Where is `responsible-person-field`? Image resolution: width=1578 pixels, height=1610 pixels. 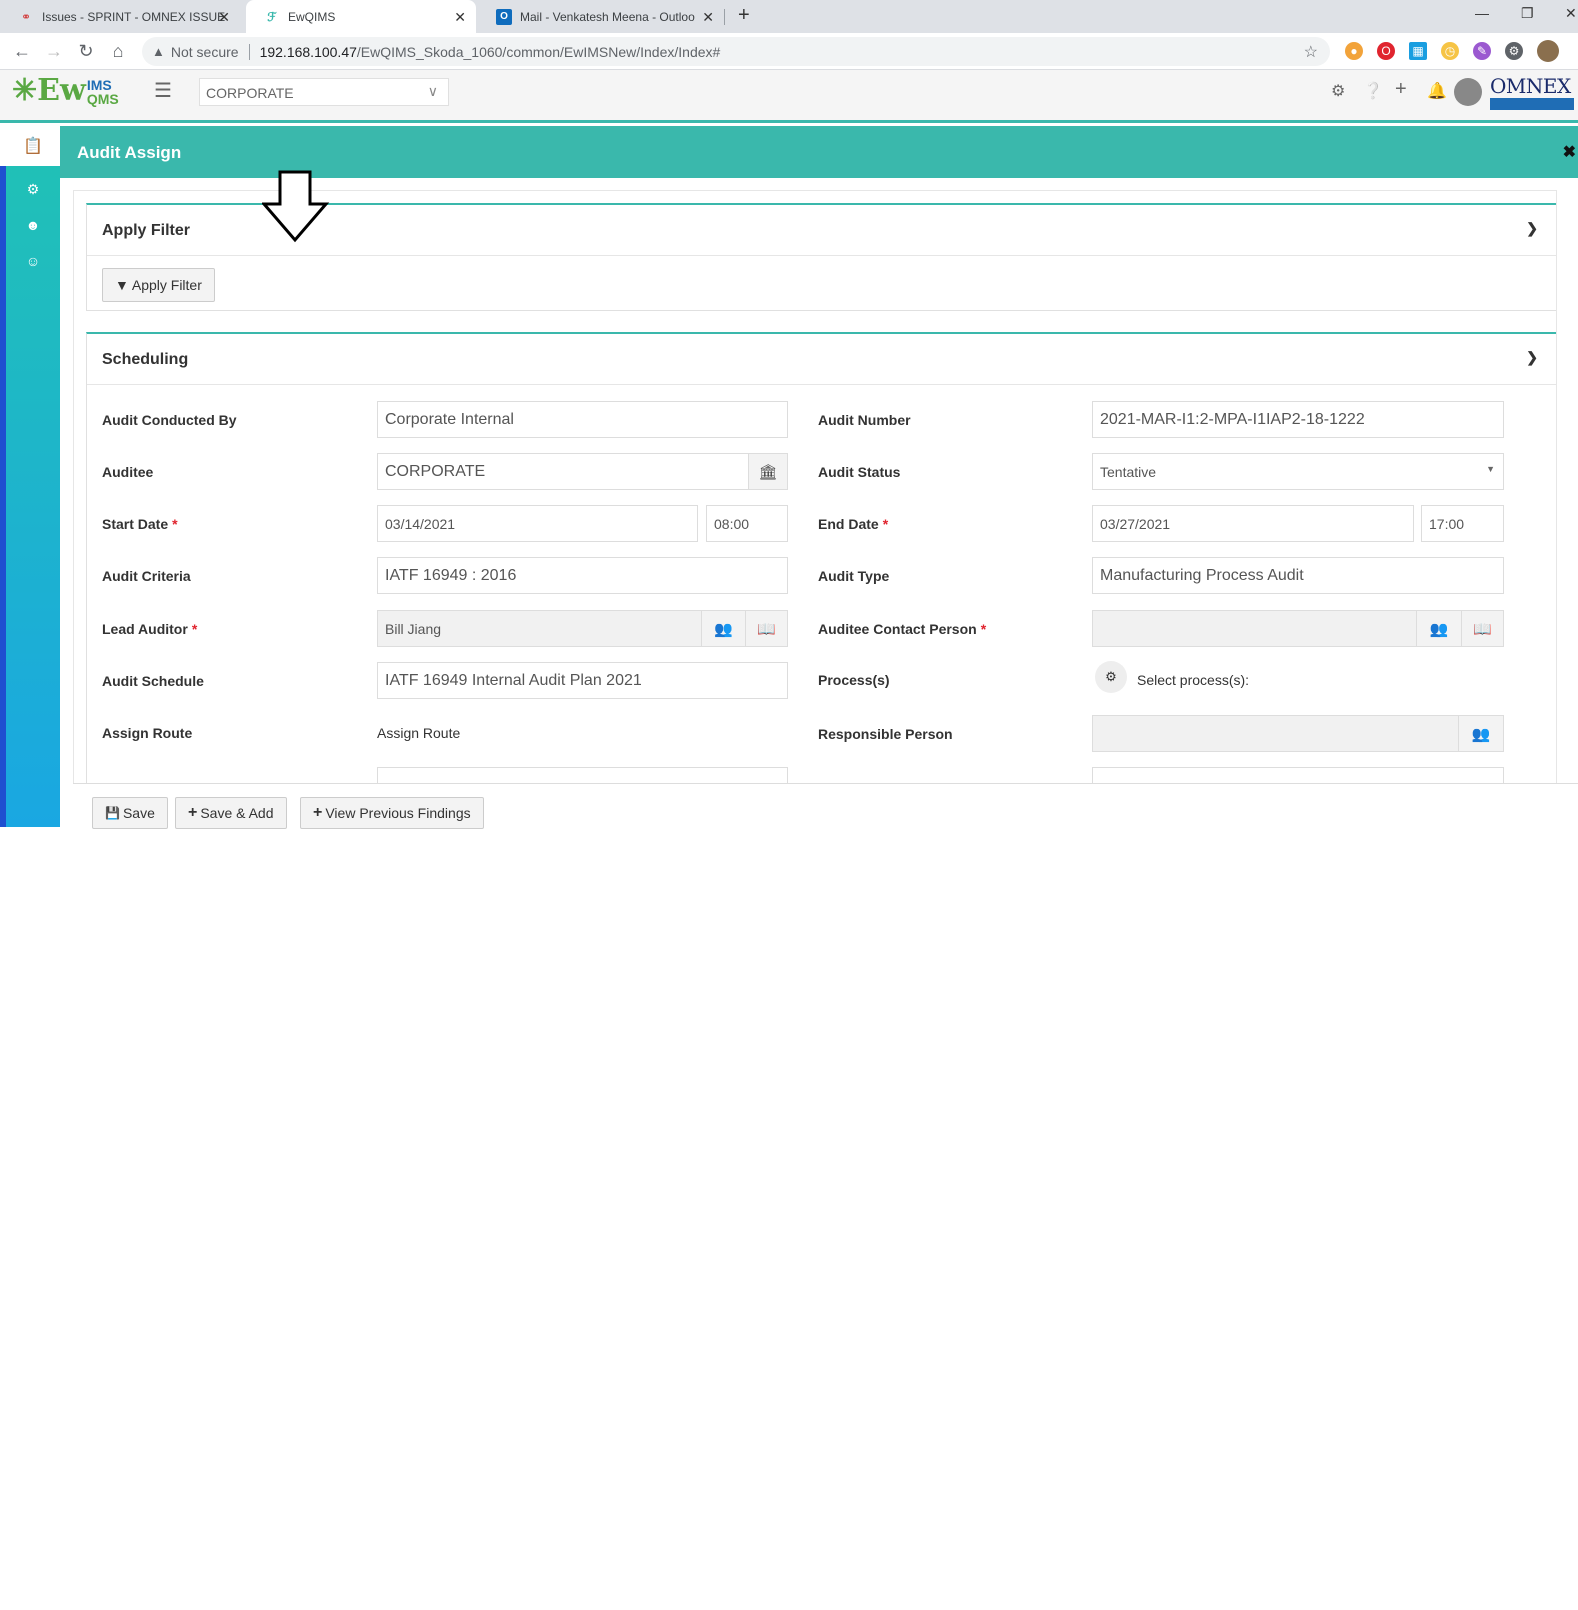 responsible-person-field is located at coordinates (1275, 733).